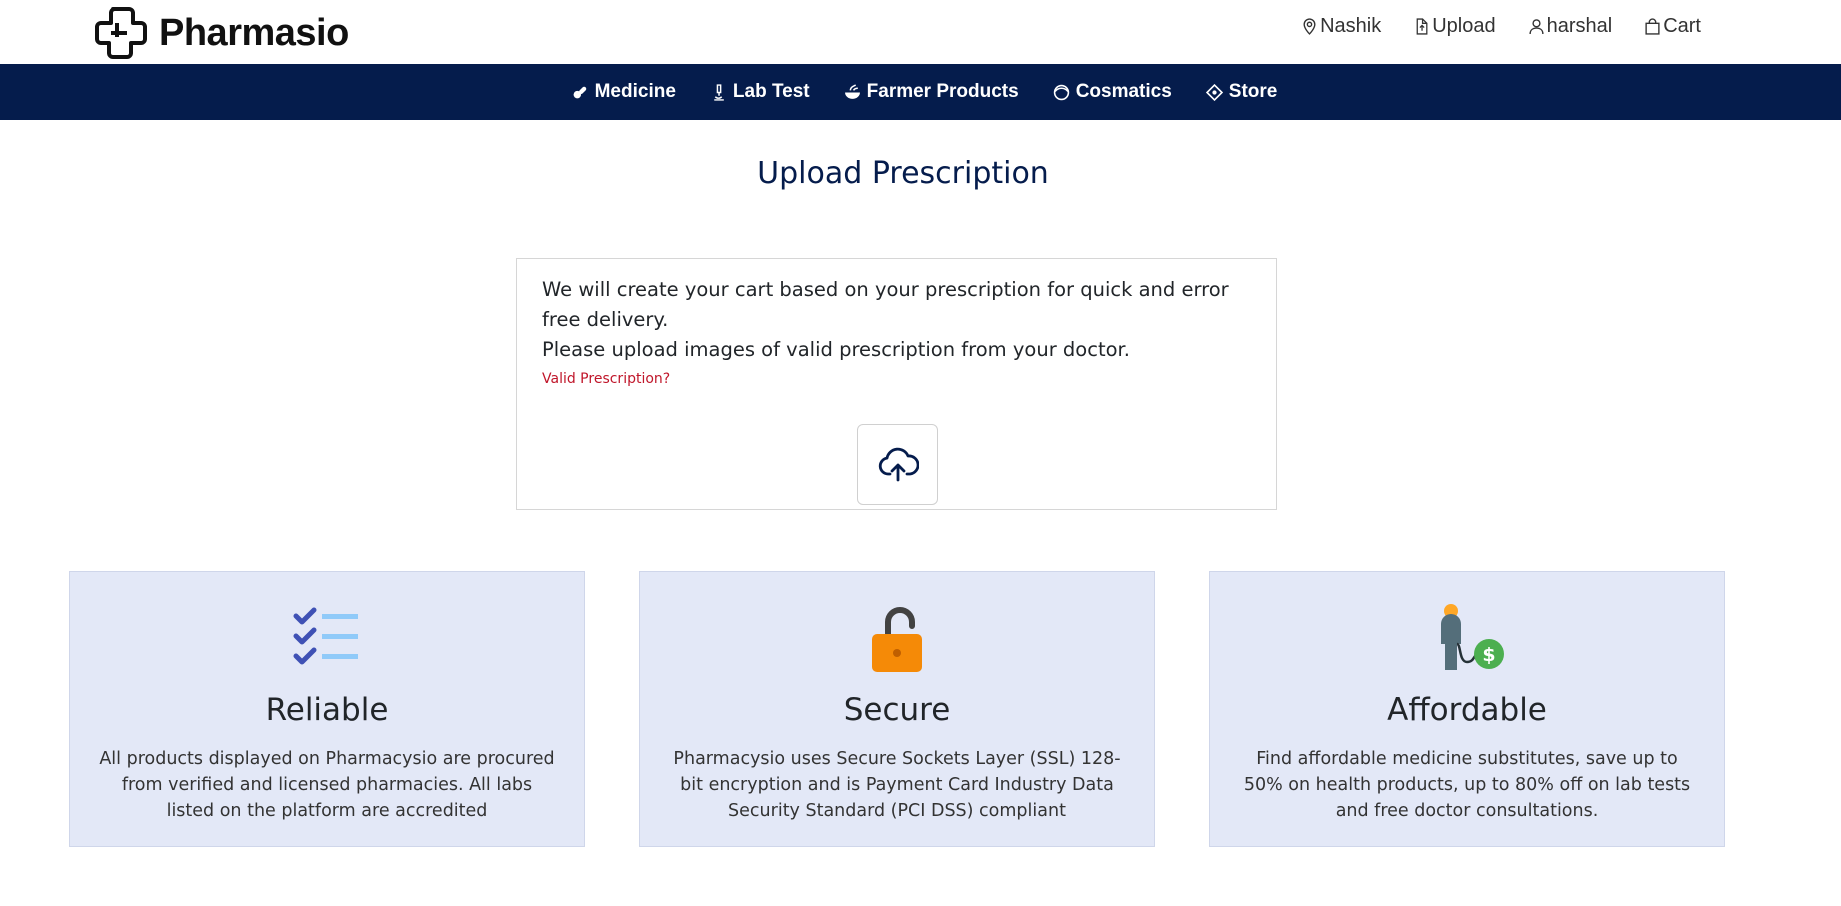 This screenshot has width=1841, height=906. I want to click on nav-medicine: Medicine, so click(624, 92).